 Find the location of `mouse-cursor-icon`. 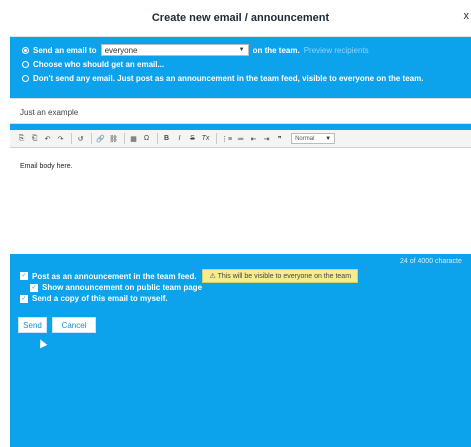

mouse-cursor-icon is located at coordinates (42, 343).